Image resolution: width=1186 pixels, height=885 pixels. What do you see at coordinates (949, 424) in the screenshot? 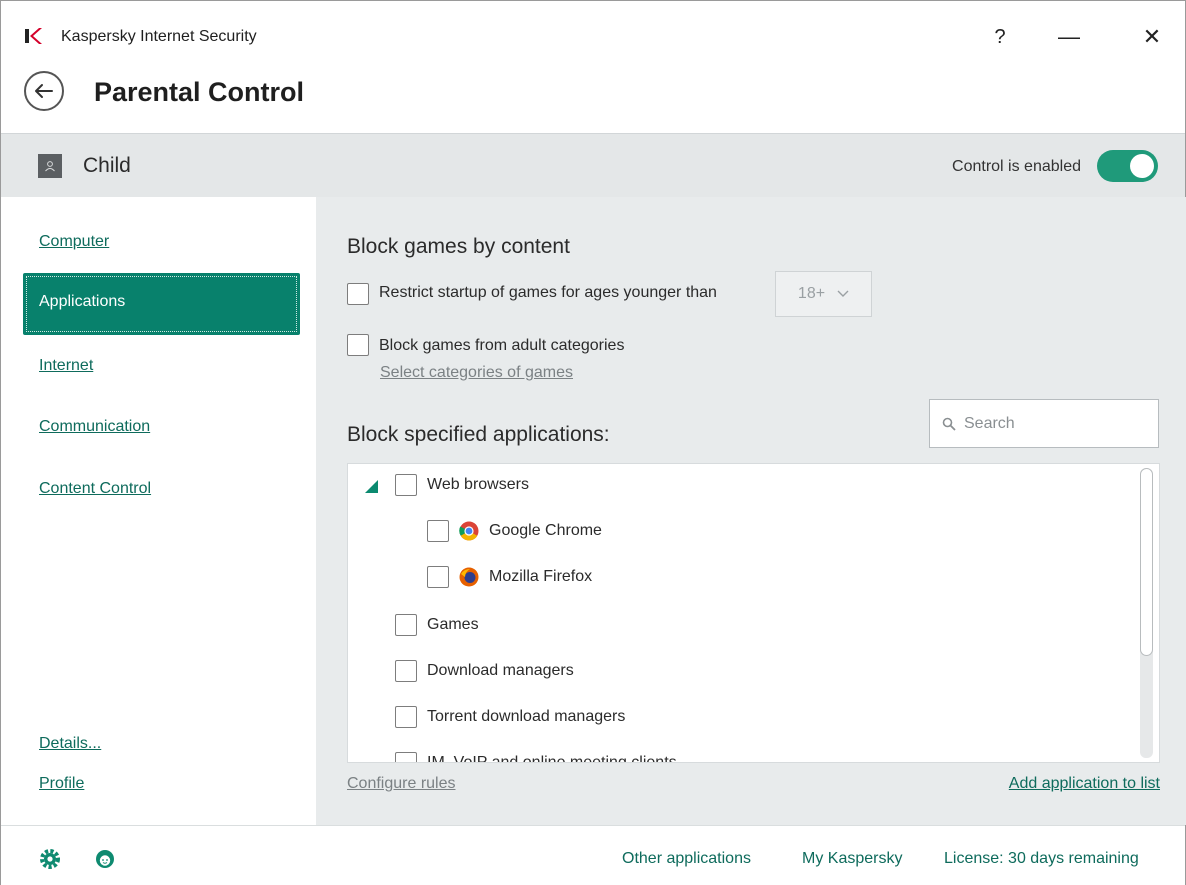
I see `search-icon` at bounding box center [949, 424].